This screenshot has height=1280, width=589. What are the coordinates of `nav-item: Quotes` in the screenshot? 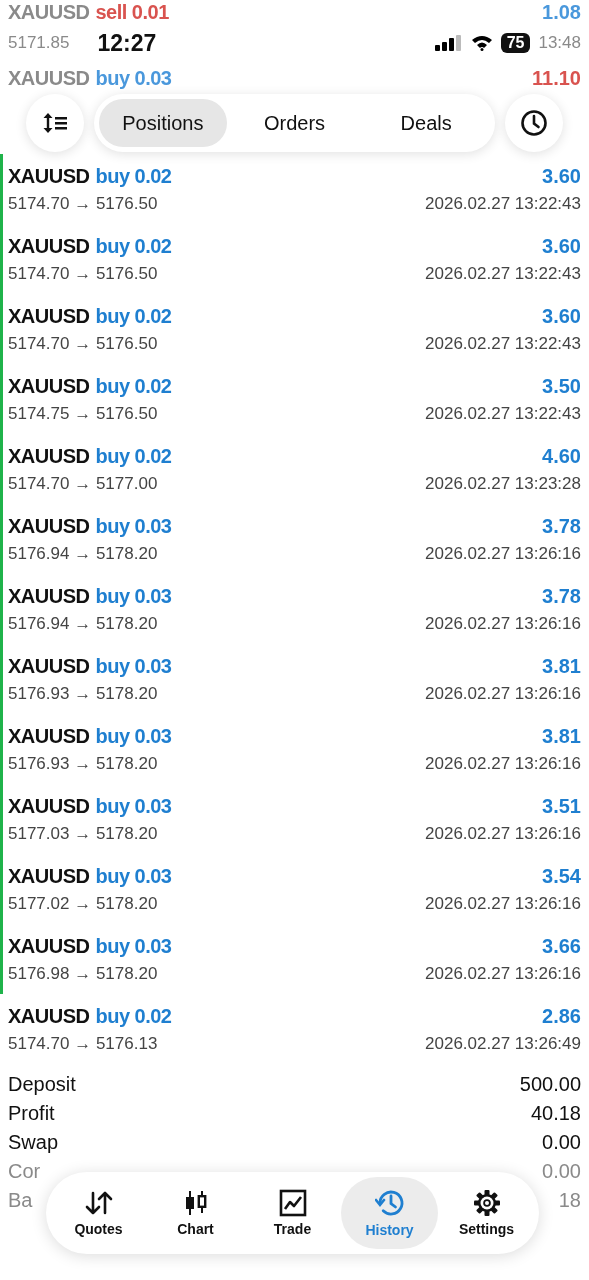 It's located at (98, 1213).